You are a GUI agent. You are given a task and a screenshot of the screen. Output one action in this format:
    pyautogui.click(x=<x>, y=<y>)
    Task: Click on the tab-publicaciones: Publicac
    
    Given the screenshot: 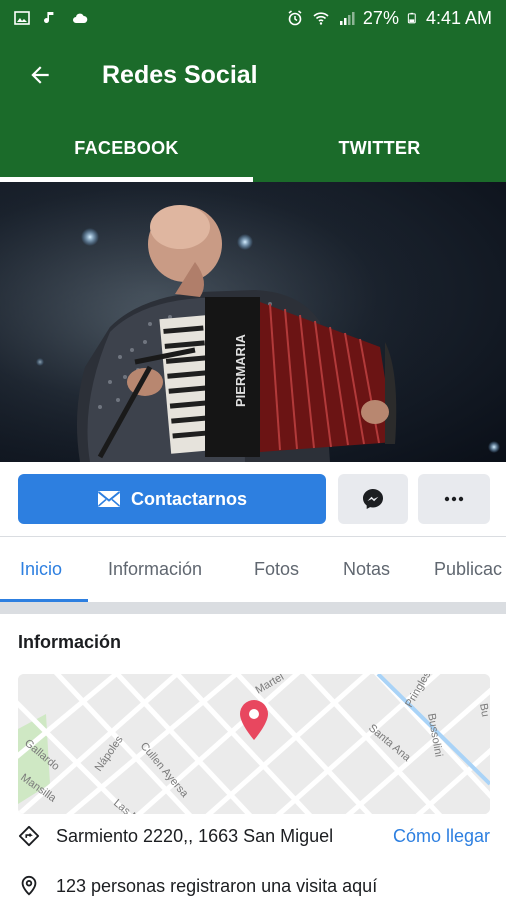 What is the action you would take?
    pyautogui.click(x=468, y=569)
    